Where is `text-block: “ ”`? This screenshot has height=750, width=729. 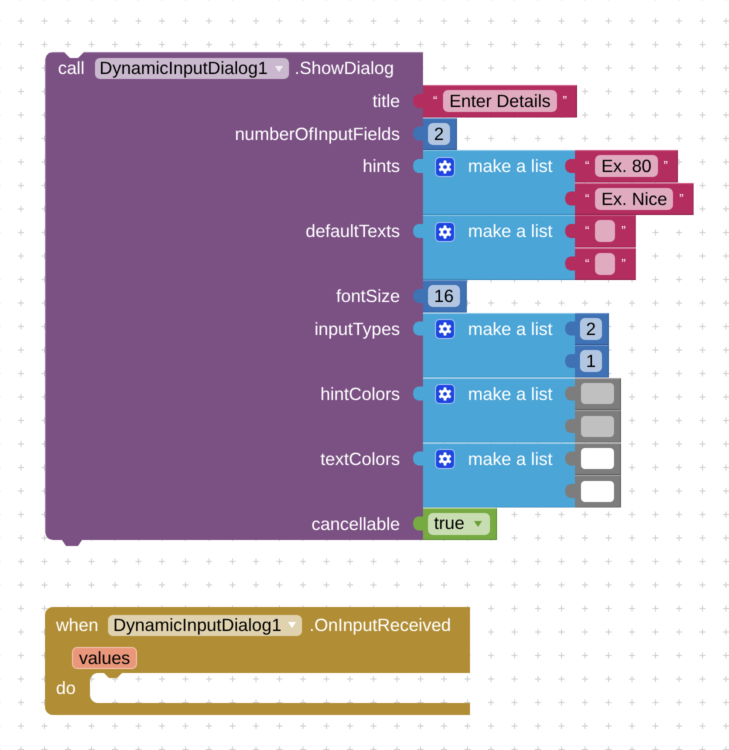 text-block: “ ” is located at coordinates (600, 231).